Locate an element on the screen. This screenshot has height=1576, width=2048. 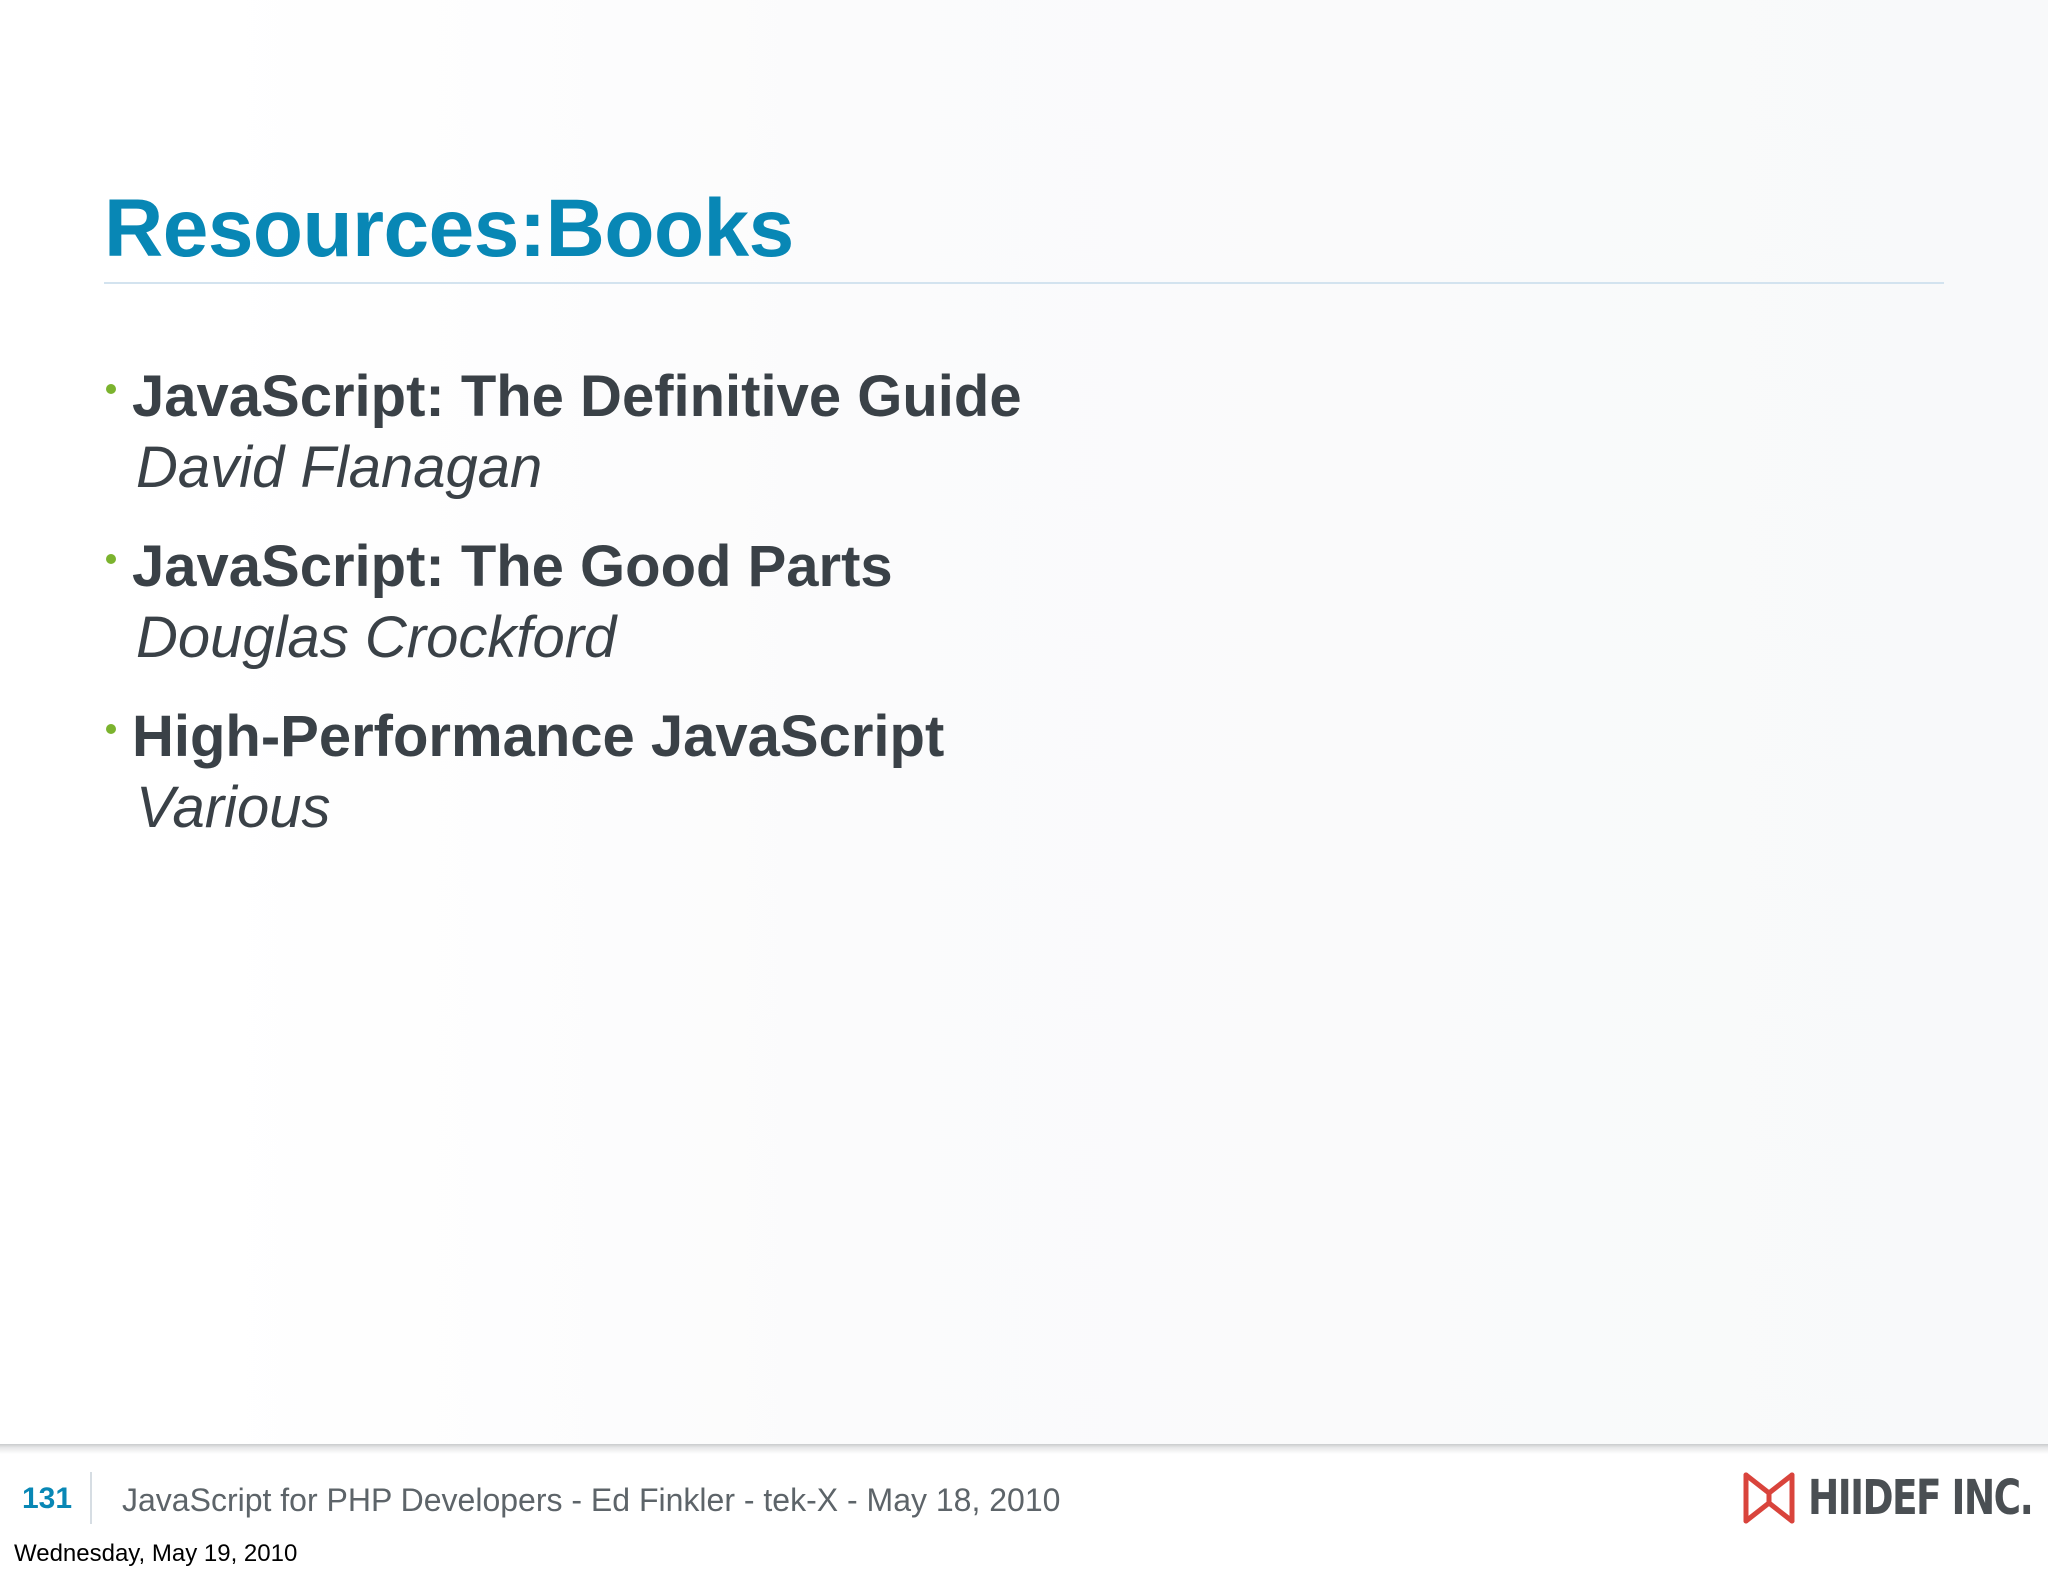
page-number: 131 is located at coordinates (47, 1498).